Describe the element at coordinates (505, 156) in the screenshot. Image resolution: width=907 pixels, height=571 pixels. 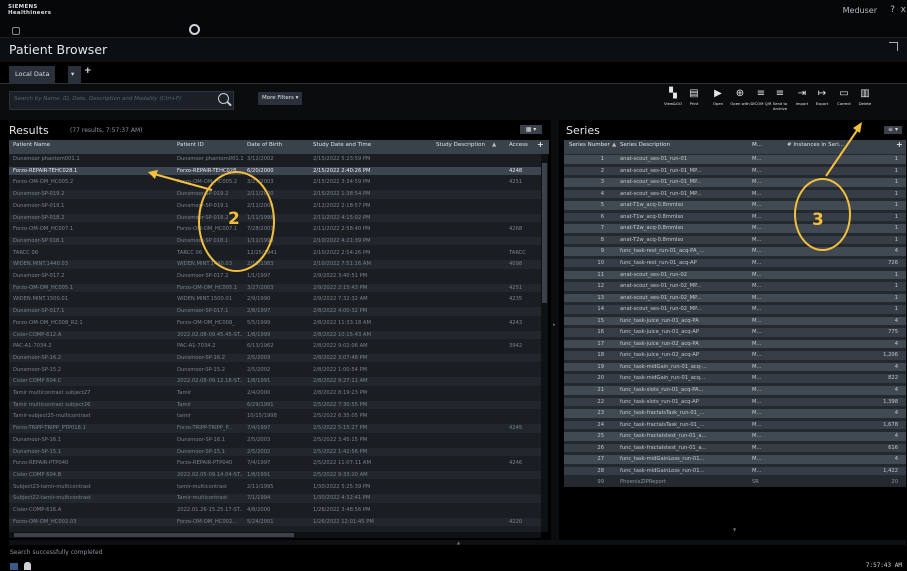
I see `annotation-layer` at that location.